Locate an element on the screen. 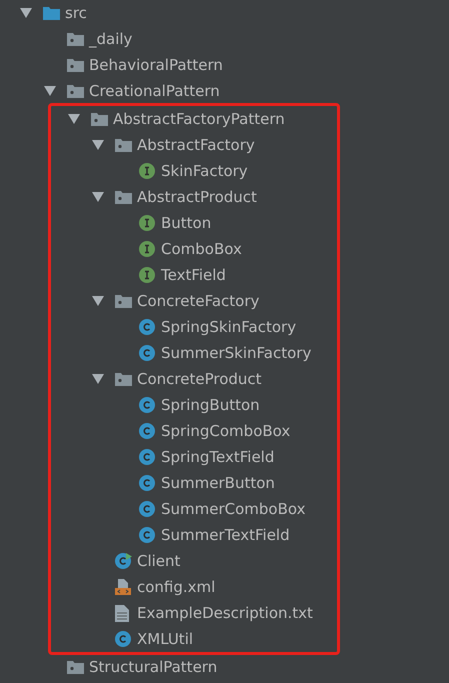 The width and height of the screenshot is (449, 683). tree-item-label: Button is located at coordinates (186, 223).